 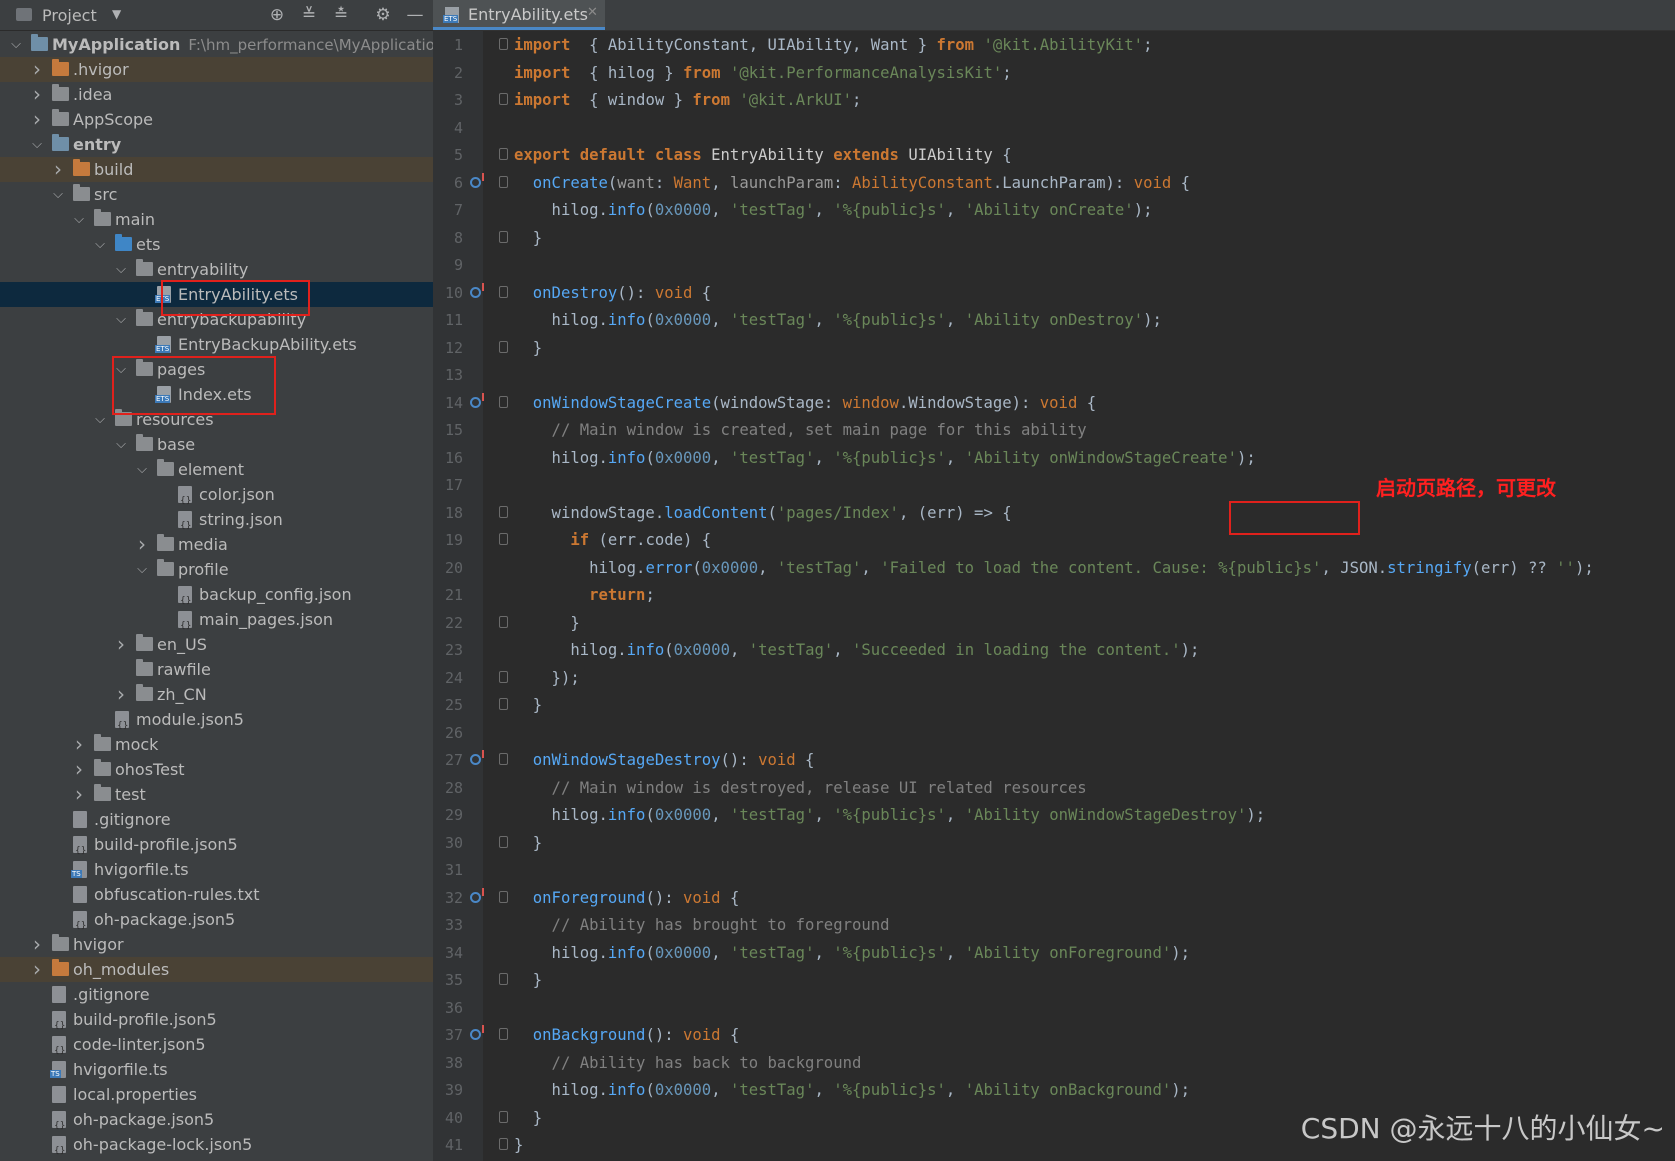 What do you see at coordinates (1054, 376) in the screenshot?
I see `code-line: 13` at bounding box center [1054, 376].